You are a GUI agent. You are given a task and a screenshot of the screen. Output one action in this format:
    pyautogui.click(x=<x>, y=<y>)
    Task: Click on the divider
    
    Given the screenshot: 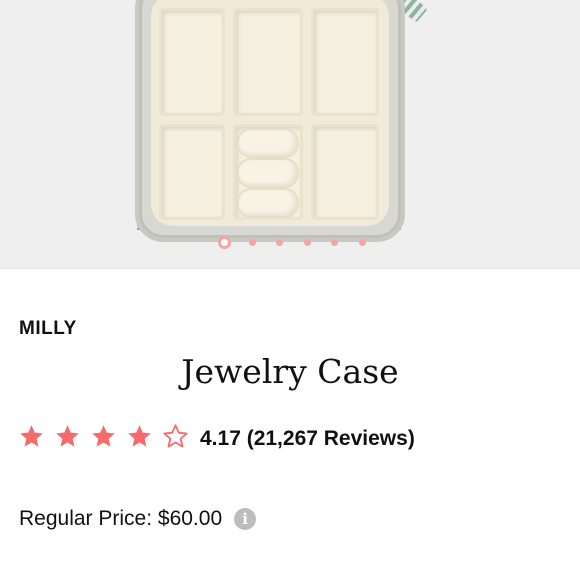 What is the action you would take?
    pyautogui.click(x=290, y=268)
    